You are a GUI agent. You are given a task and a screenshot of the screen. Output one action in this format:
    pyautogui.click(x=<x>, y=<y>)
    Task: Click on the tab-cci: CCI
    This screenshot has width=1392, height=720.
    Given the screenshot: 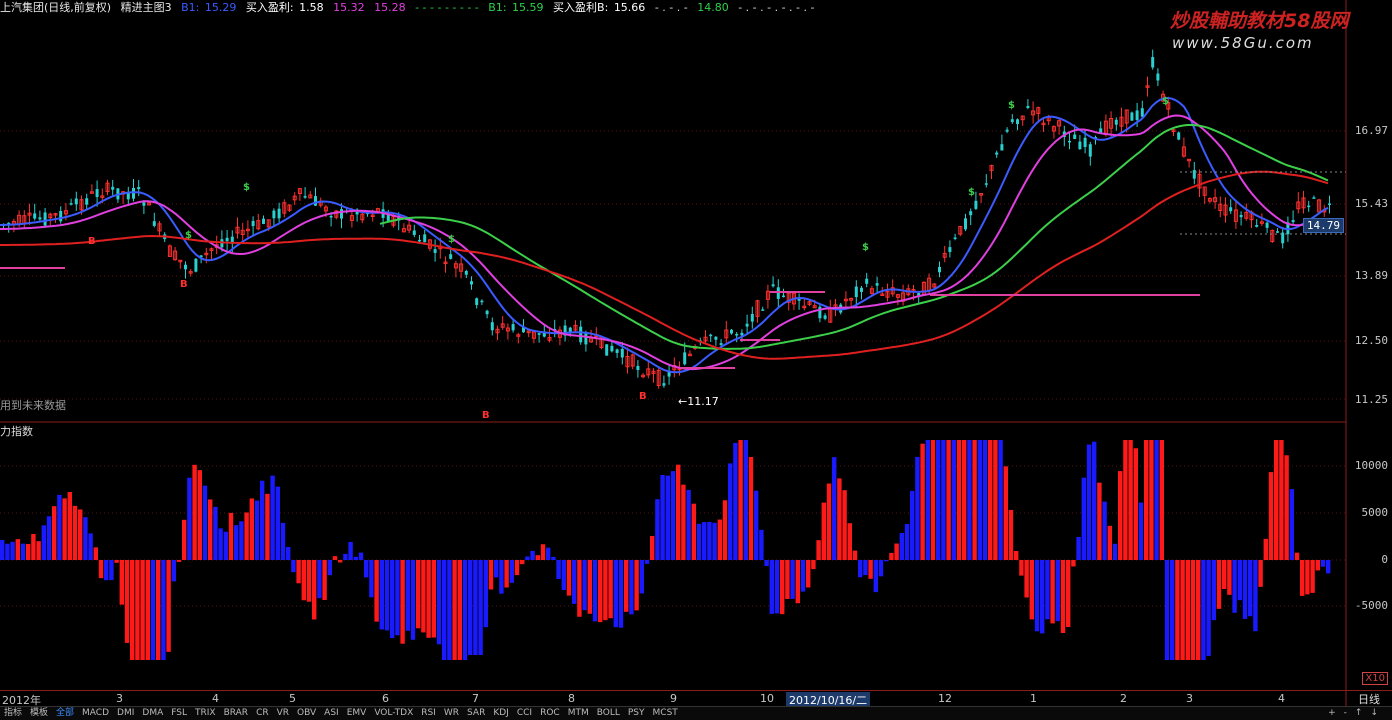 What is the action you would take?
    pyautogui.click(x=524, y=713)
    